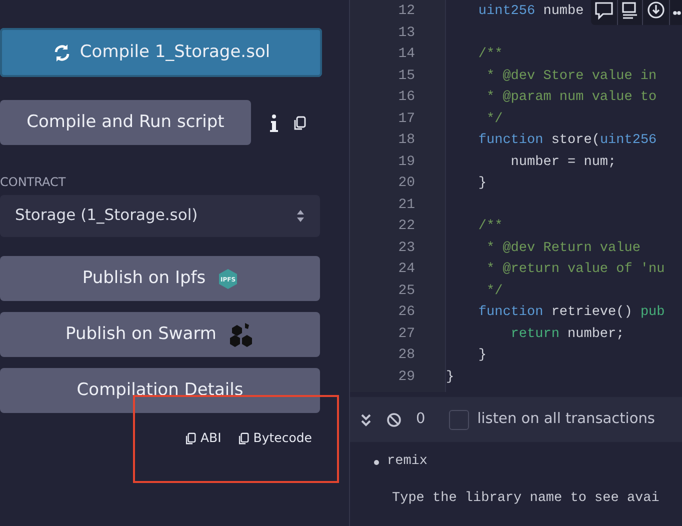  Describe the element at coordinates (407, 462) in the screenshot. I see `output-list-item: remix` at that location.